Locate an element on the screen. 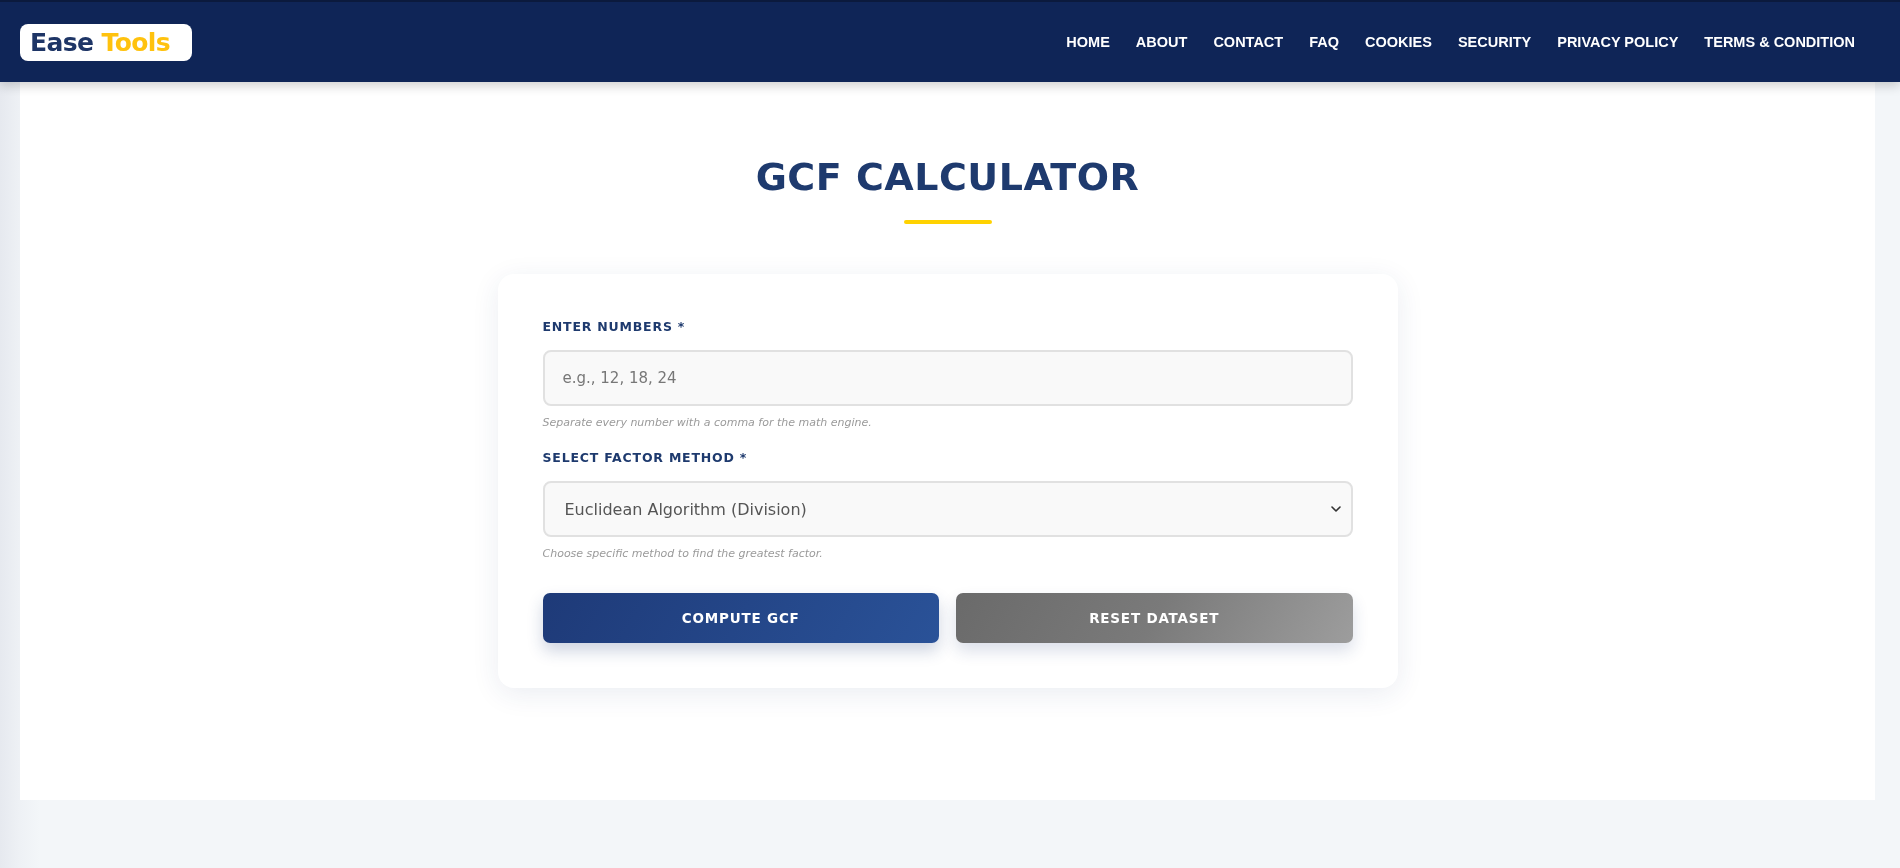  field-label: ENTER NUMBERS * is located at coordinates (614, 327).